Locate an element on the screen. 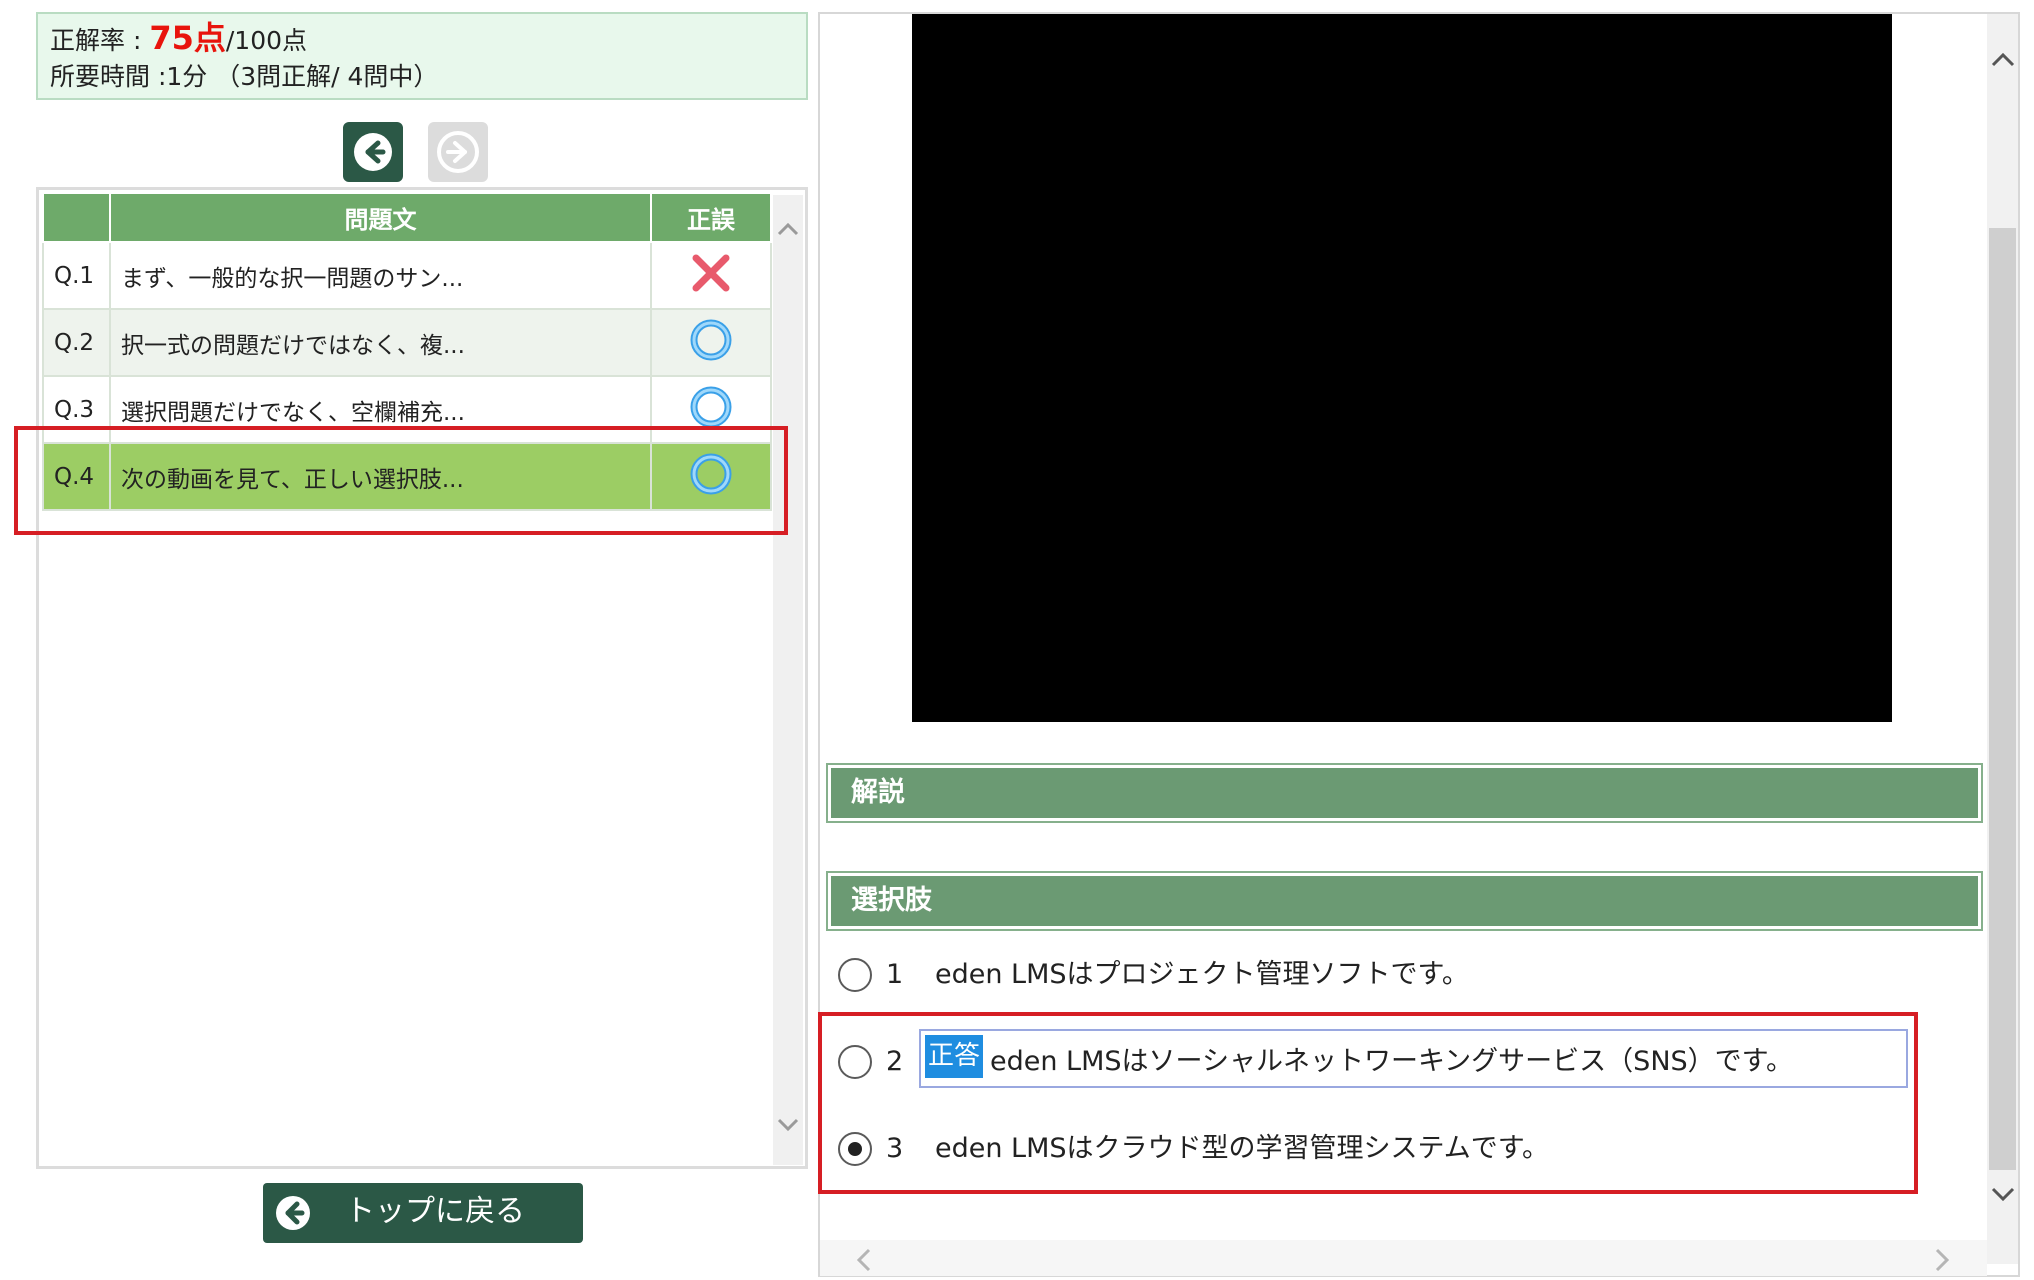 This screenshot has height=1280, width=2034. column-header-number is located at coordinates (76, 217).